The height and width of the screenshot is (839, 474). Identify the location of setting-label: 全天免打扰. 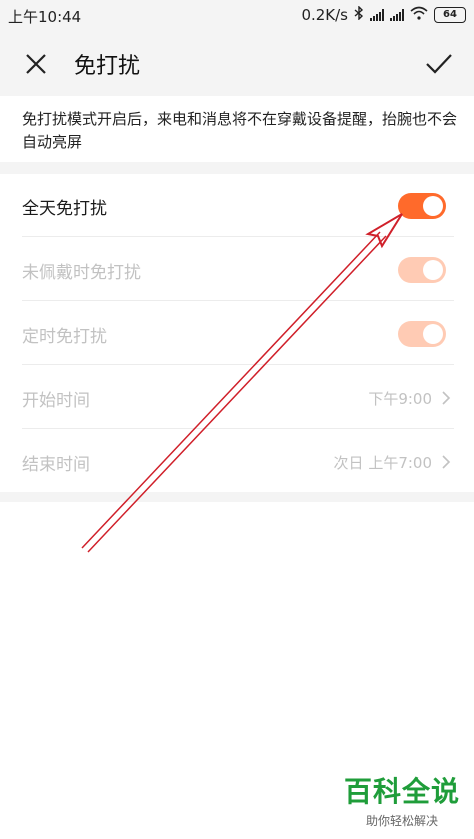
(64, 209).